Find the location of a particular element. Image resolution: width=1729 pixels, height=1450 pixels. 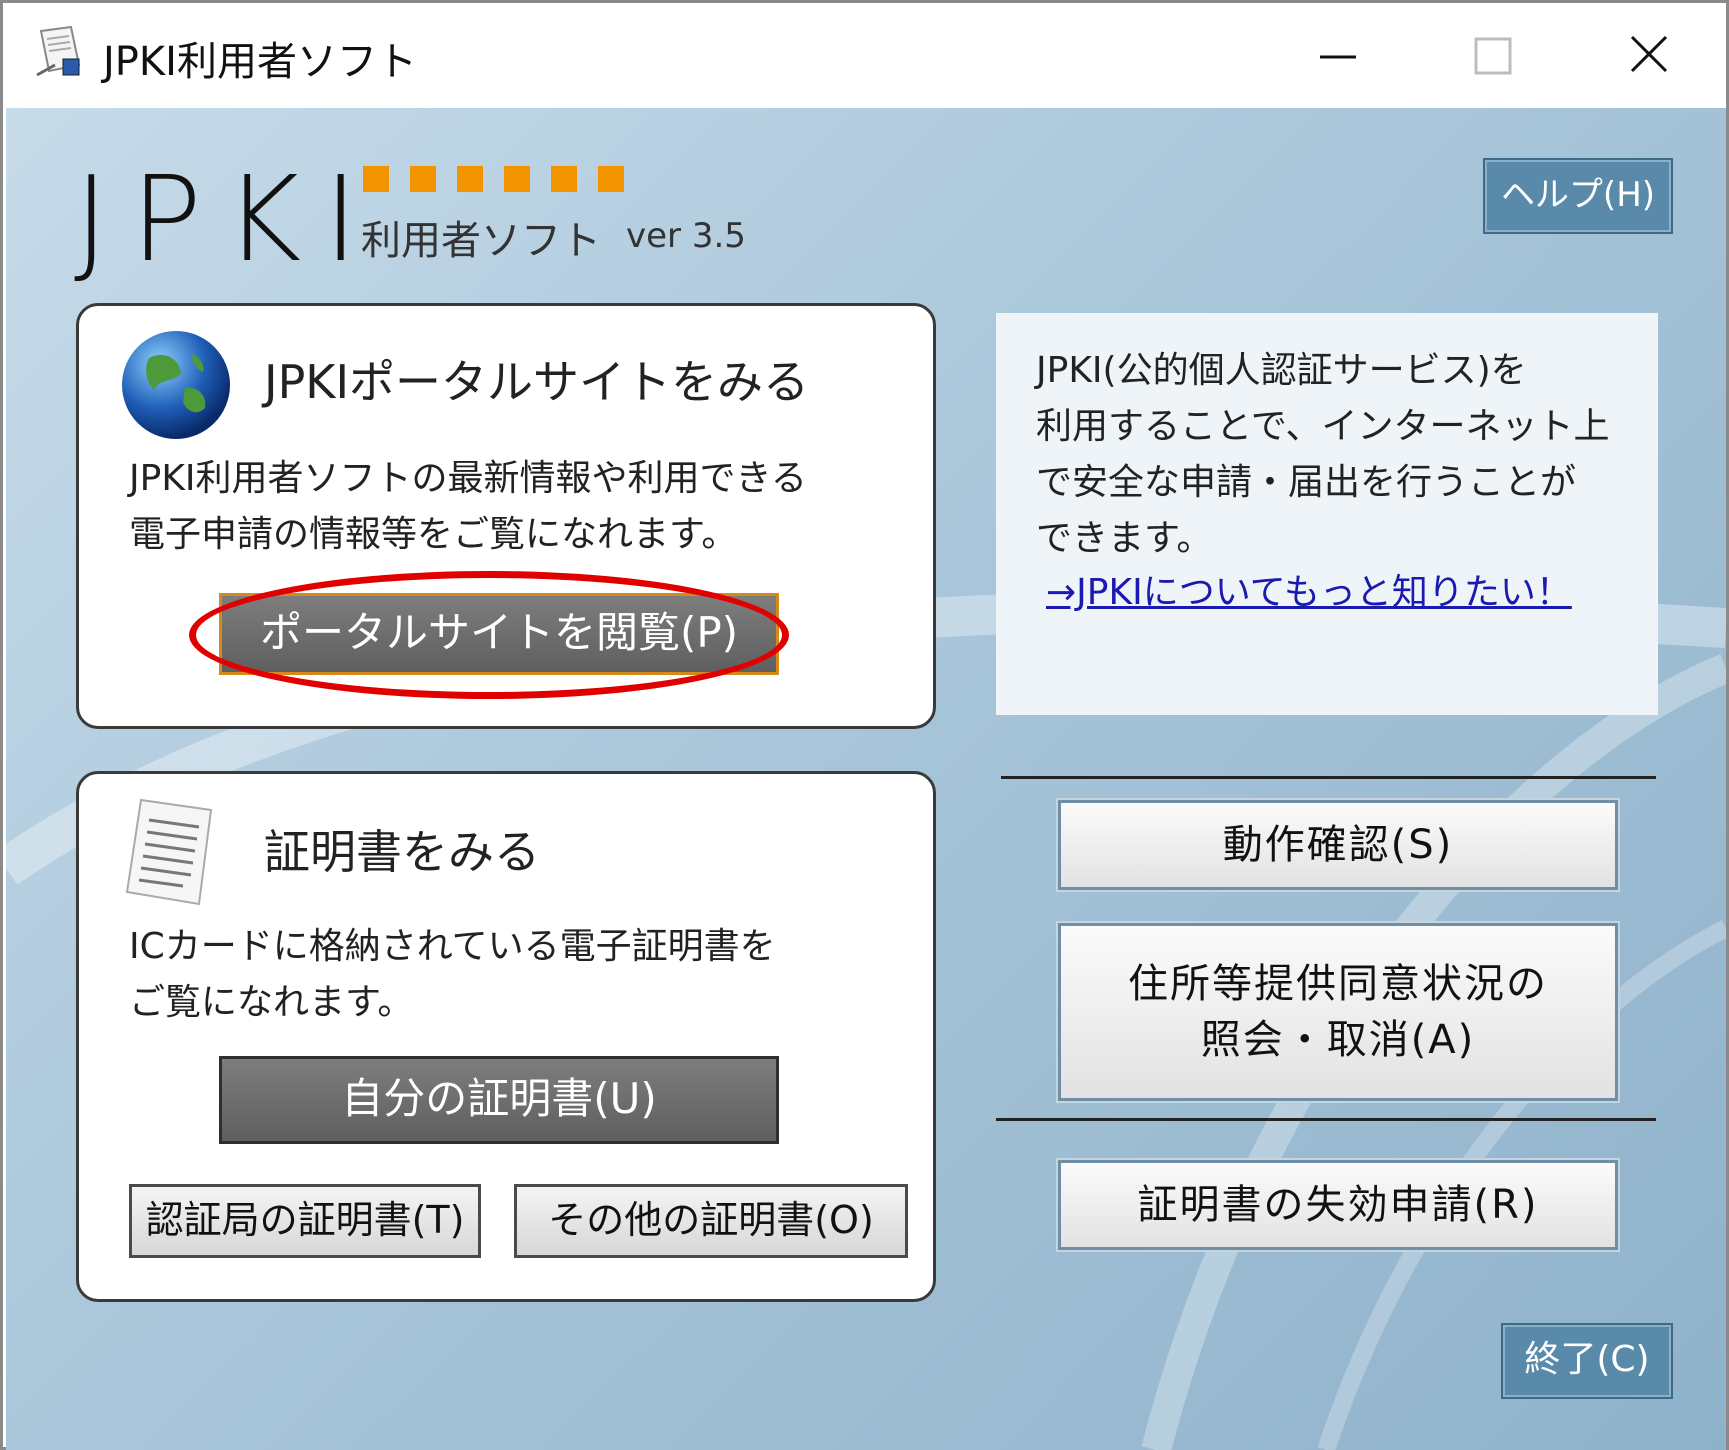

portal-panel-title: JPKIポータルサイトをみる is located at coordinates (537, 382).